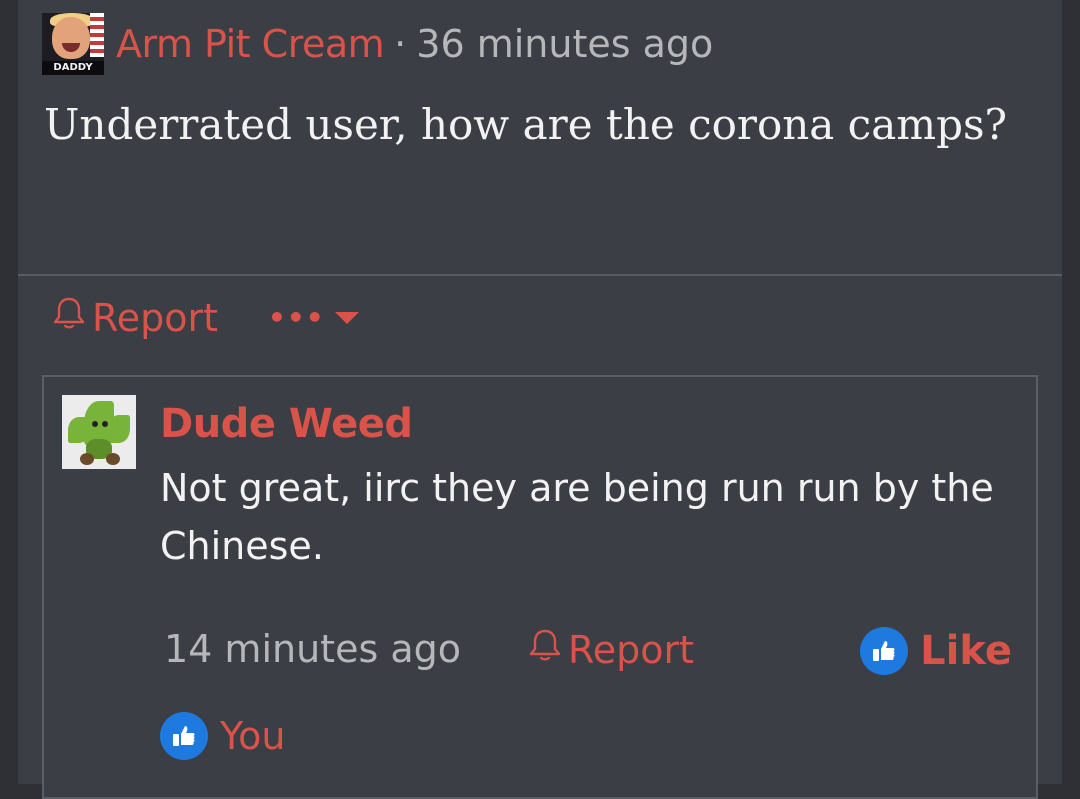 Image resolution: width=1080 pixels, height=799 pixels. I want to click on reply-avatar, so click(99, 432).